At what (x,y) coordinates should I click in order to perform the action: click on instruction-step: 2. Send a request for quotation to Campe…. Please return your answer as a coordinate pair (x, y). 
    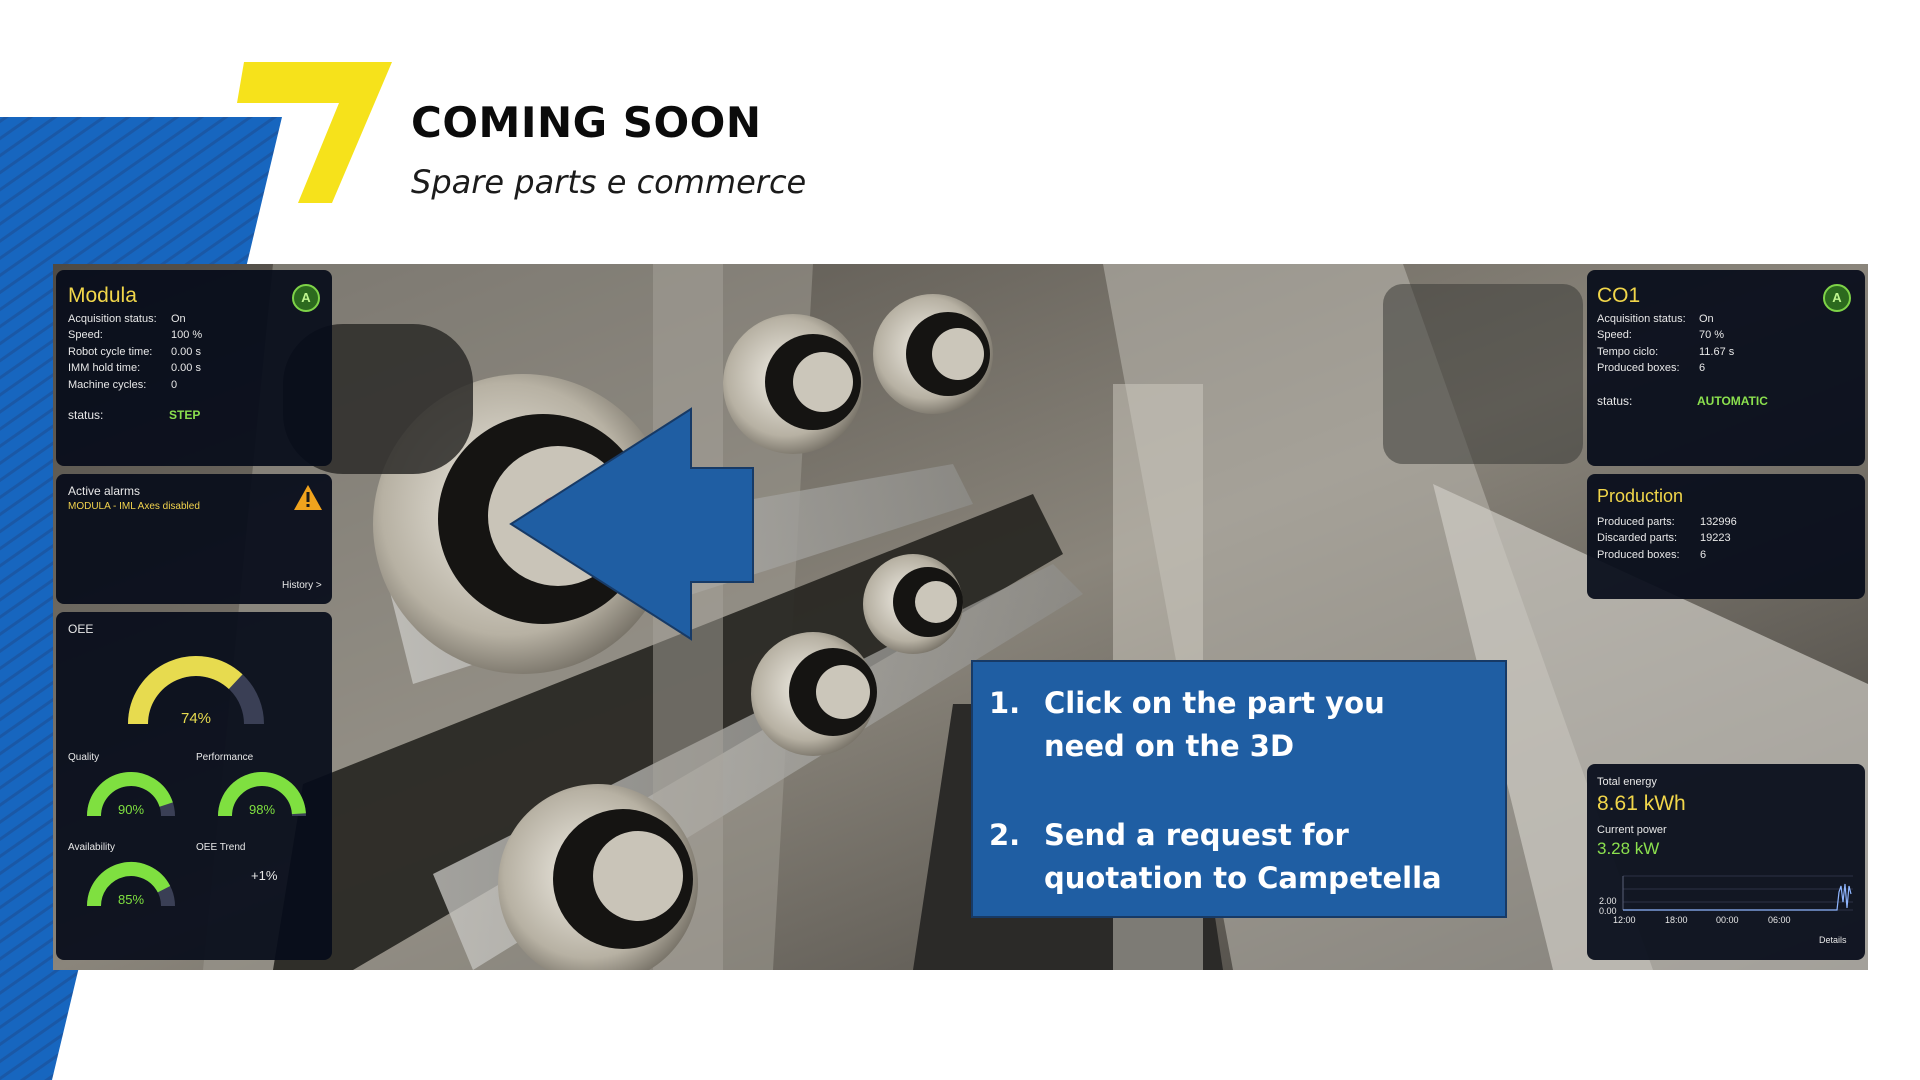
    Looking at the image, I should click on (1239, 859).